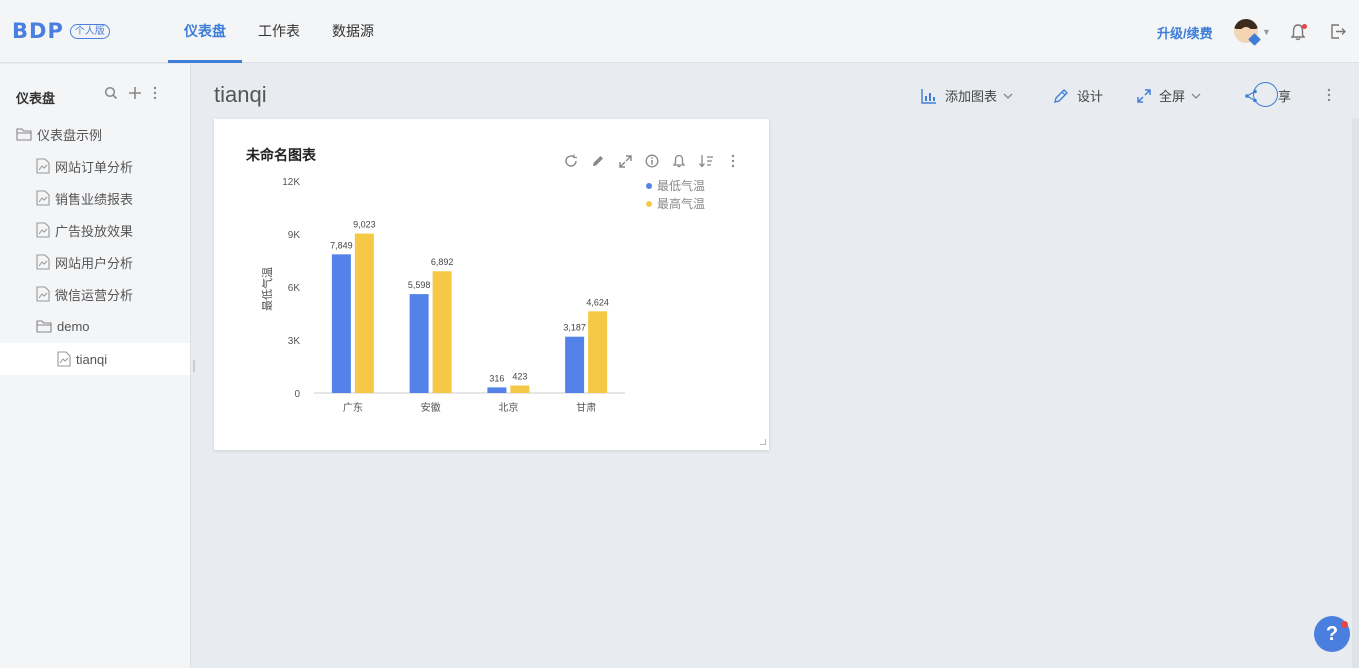 This screenshot has width=1359, height=668. I want to click on x-tick-label: 广东, so click(353, 407).